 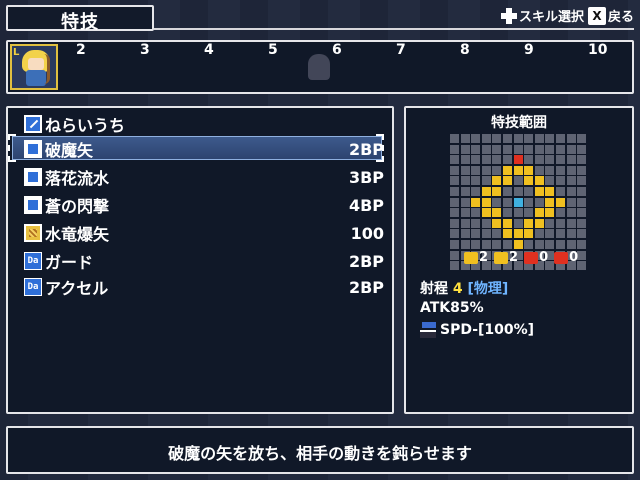 I want to click on atk-stat: ATK85%, so click(x=452, y=308).